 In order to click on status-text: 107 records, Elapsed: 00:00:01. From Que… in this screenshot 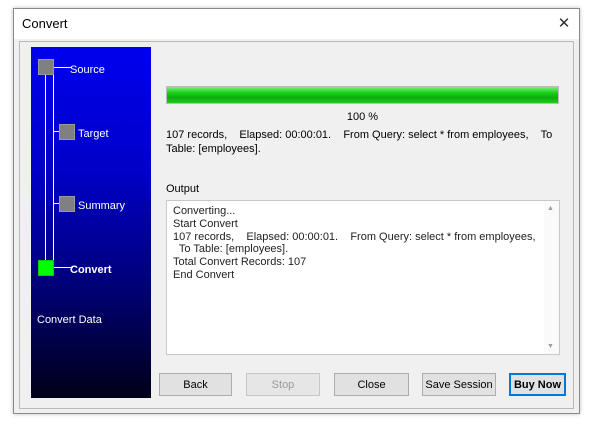, I will do `click(366, 142)`.